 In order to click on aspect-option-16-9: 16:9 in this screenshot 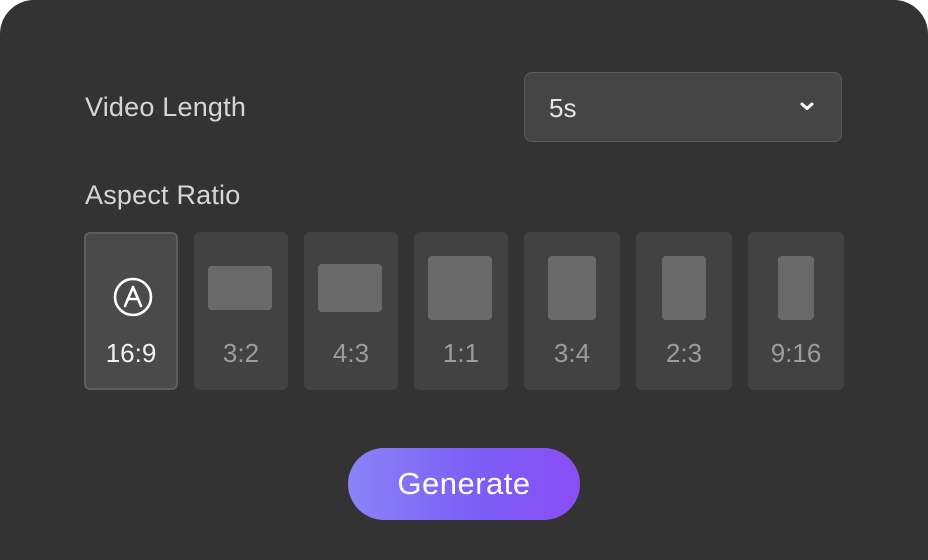, I will do `click(131, 311)`.